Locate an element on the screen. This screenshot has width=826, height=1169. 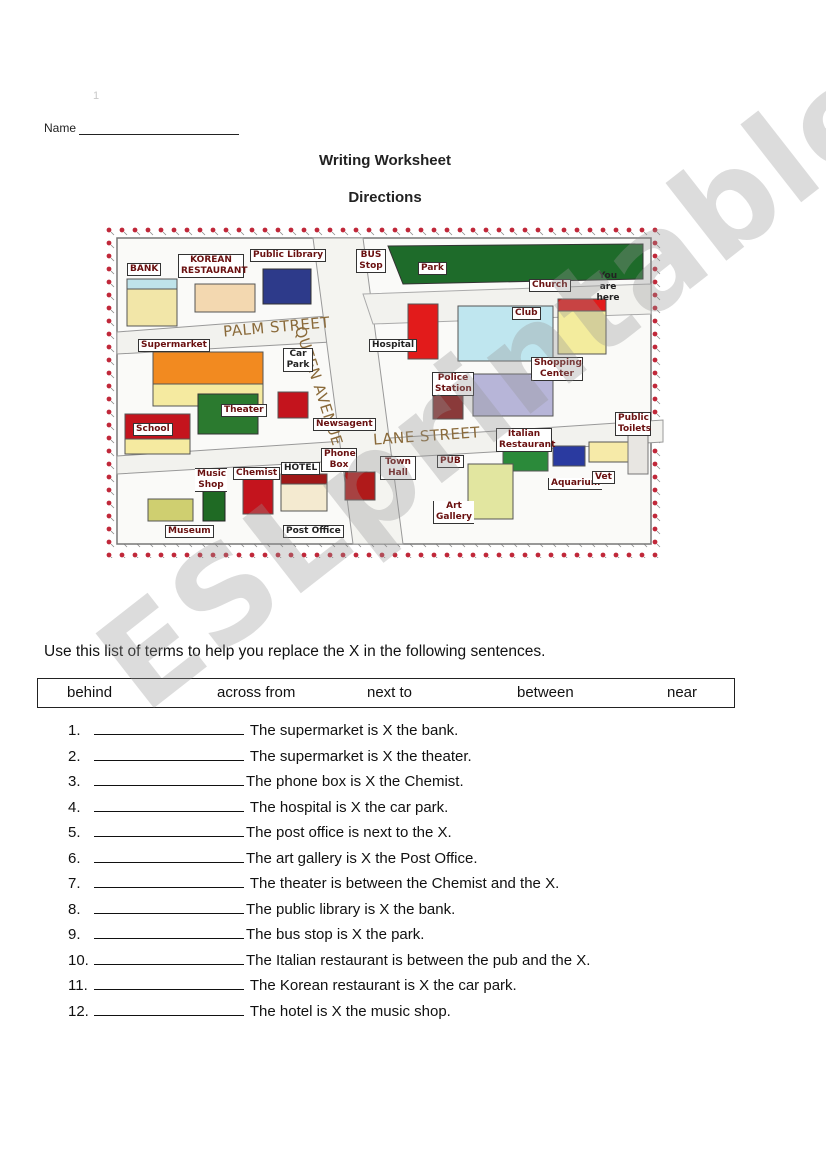
map-label-music-shop: Music Shop is located at coordinates (211, 480).